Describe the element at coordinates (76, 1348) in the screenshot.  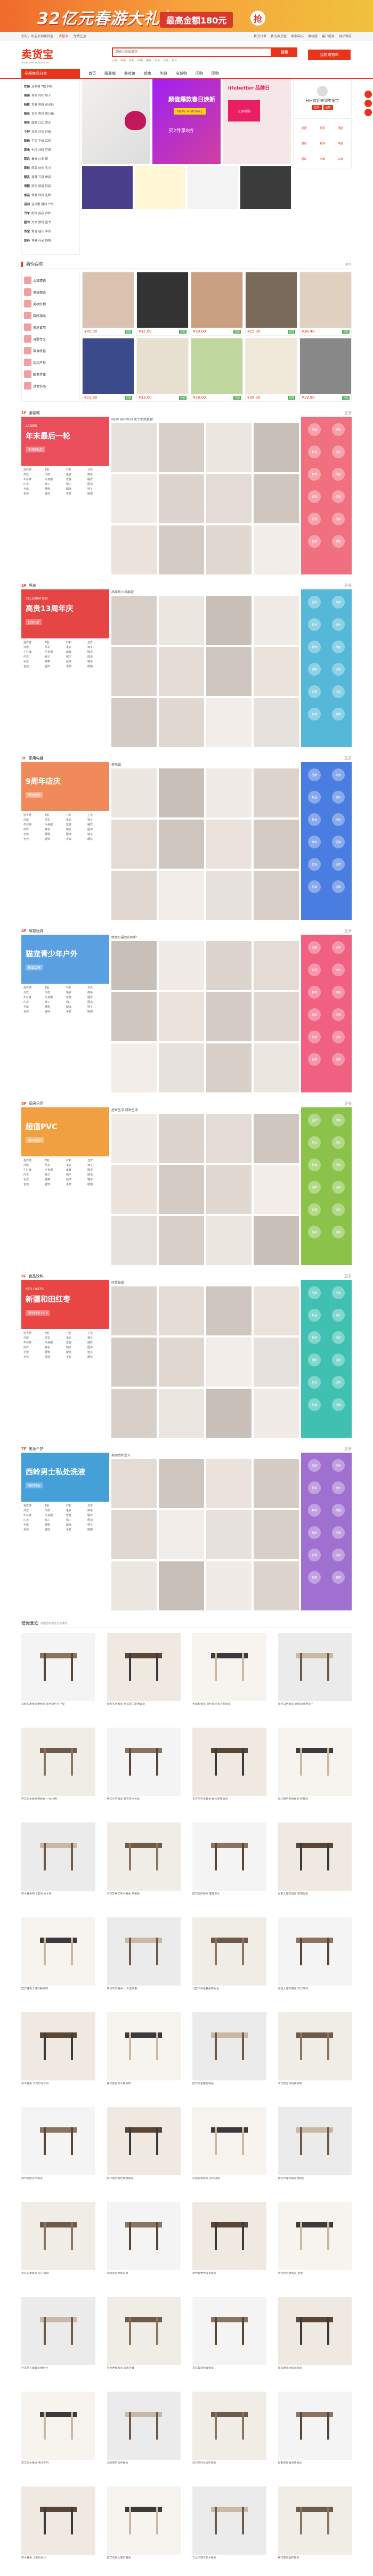
I see `floor-tag: 帽子` at that location.